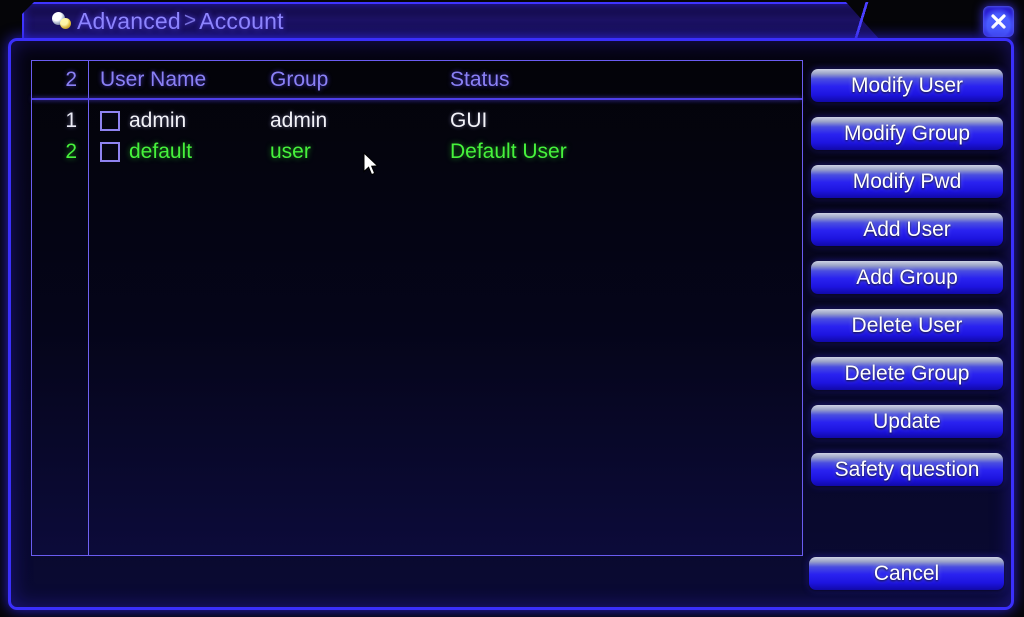 This screenshot has height=617, width=1024. I want to click on button-label: Update, so click(907, 421).